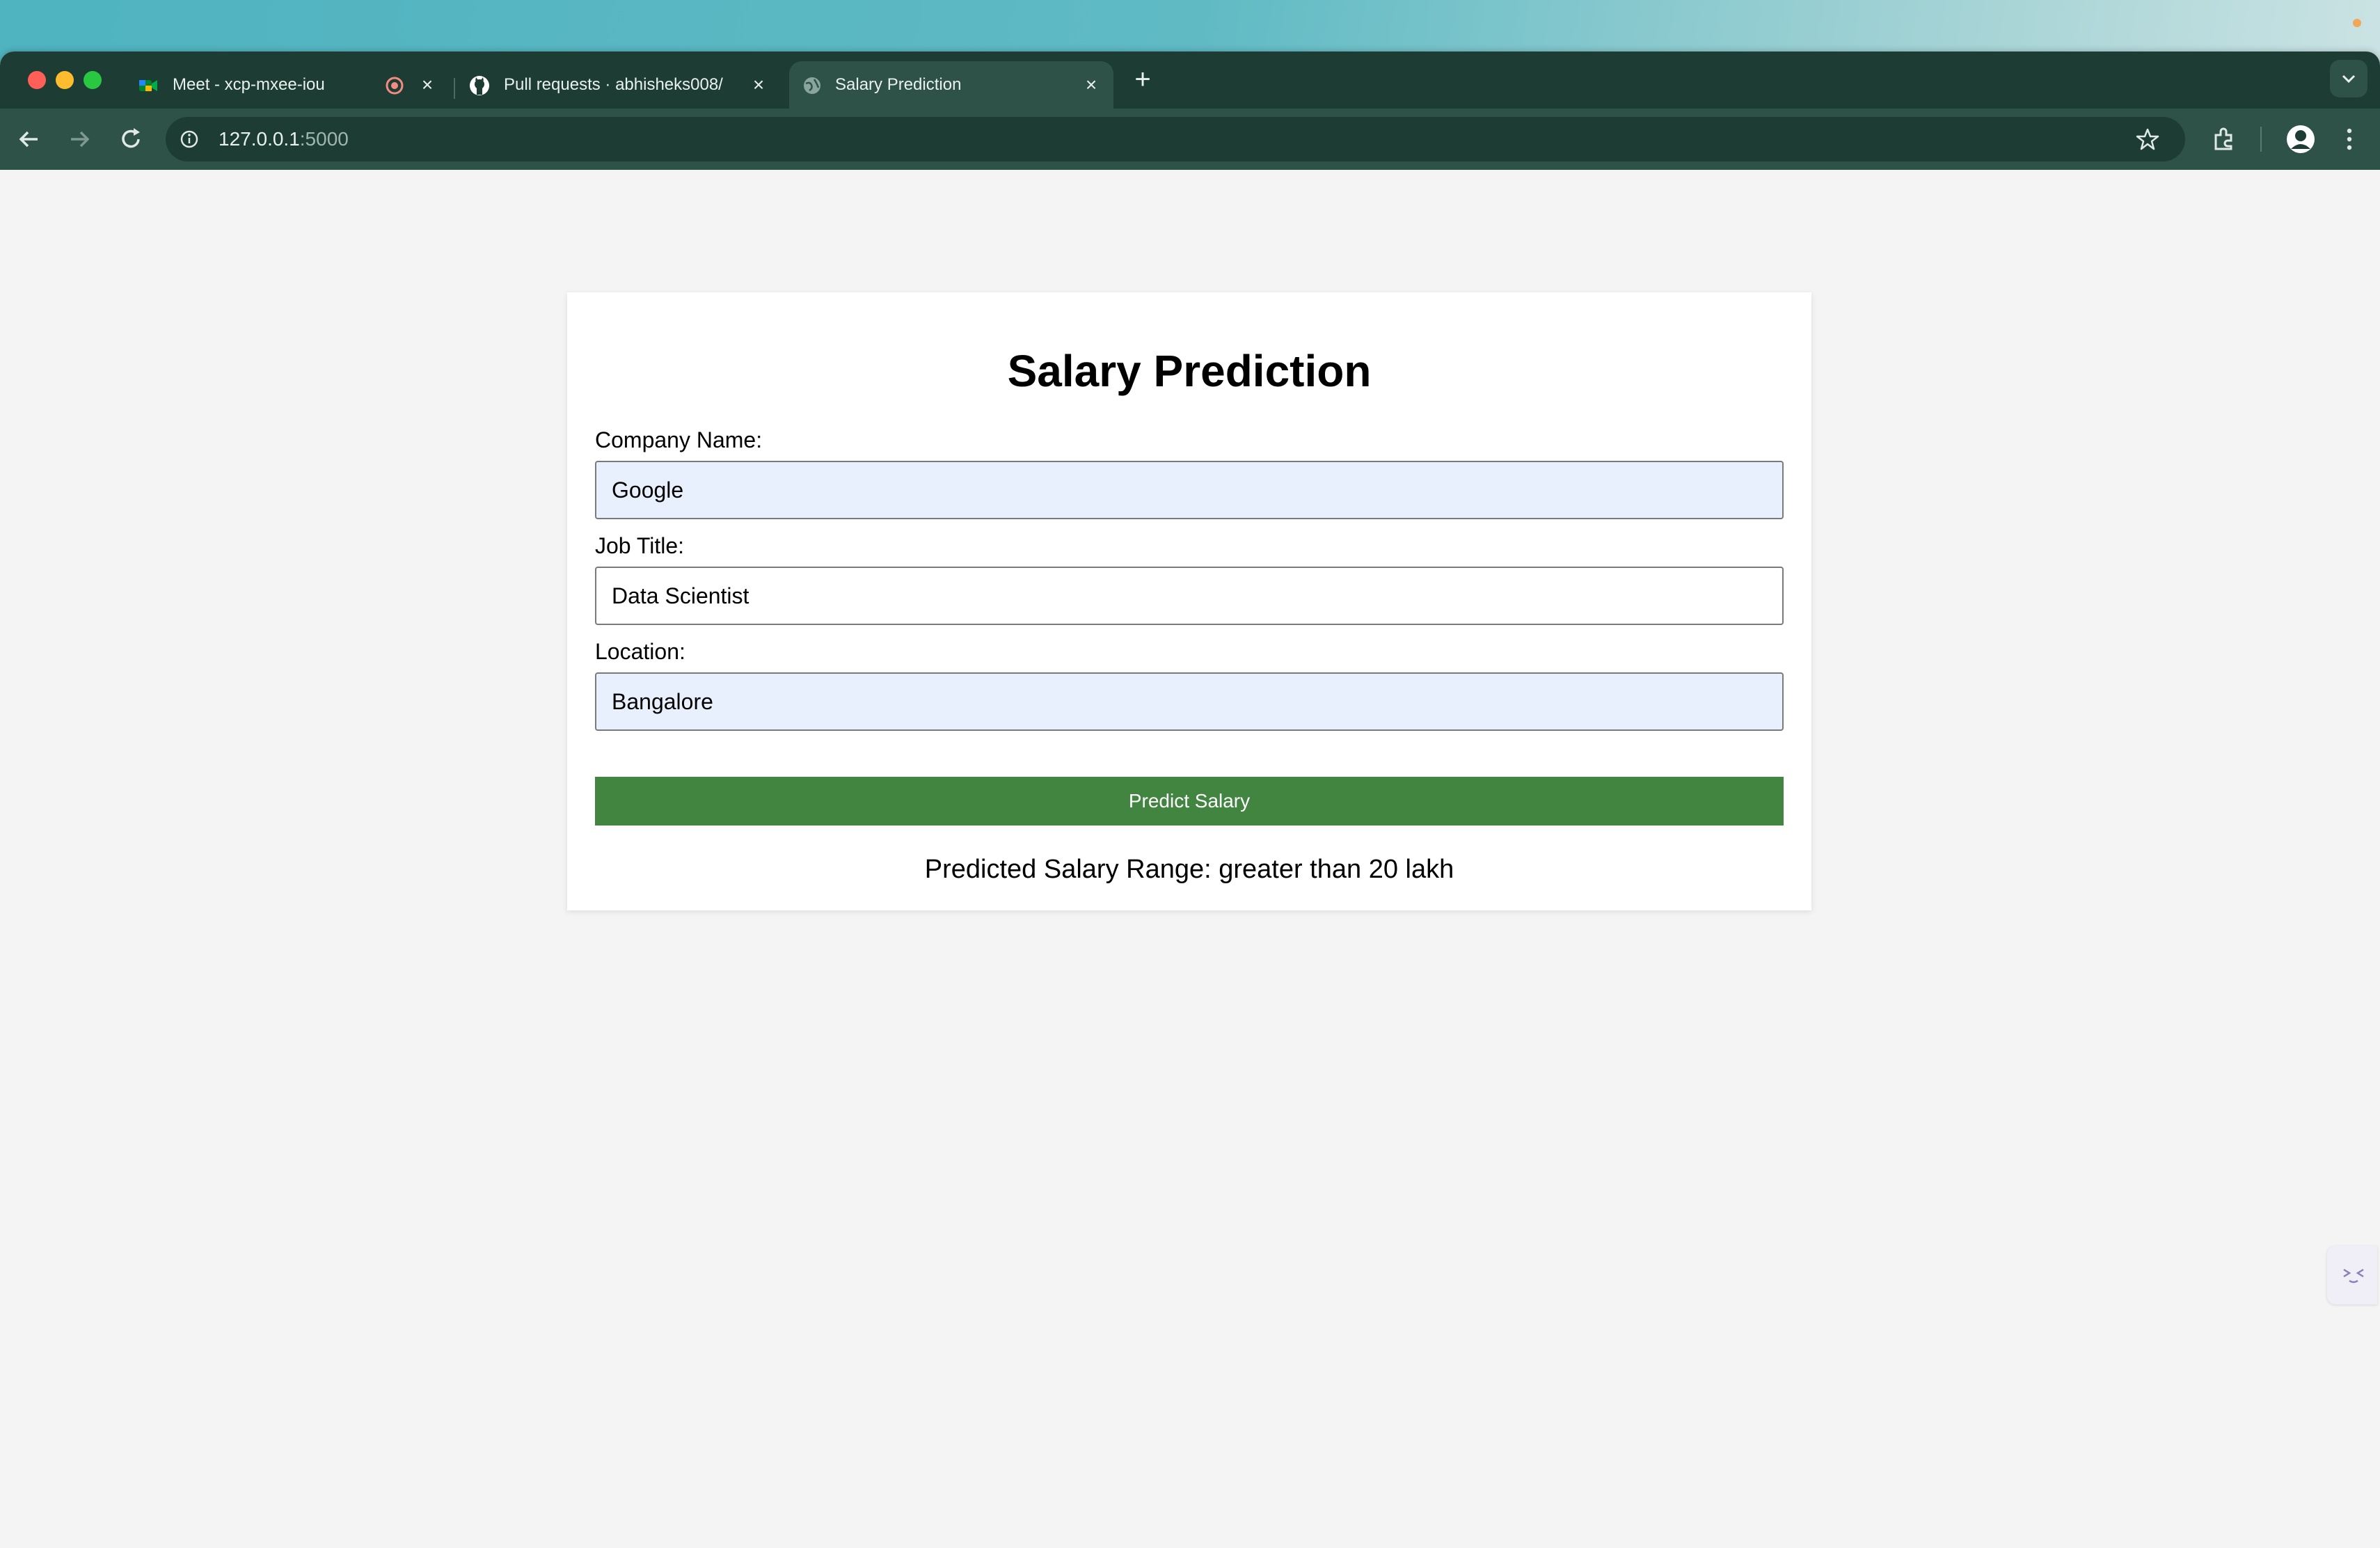 The height and width of the screenshot is (1548, 2380). What do you see at coordinates (898, 84) in the screenshot?
I see `tab-title: Salary Prediction` at bounding box center [898, 84].